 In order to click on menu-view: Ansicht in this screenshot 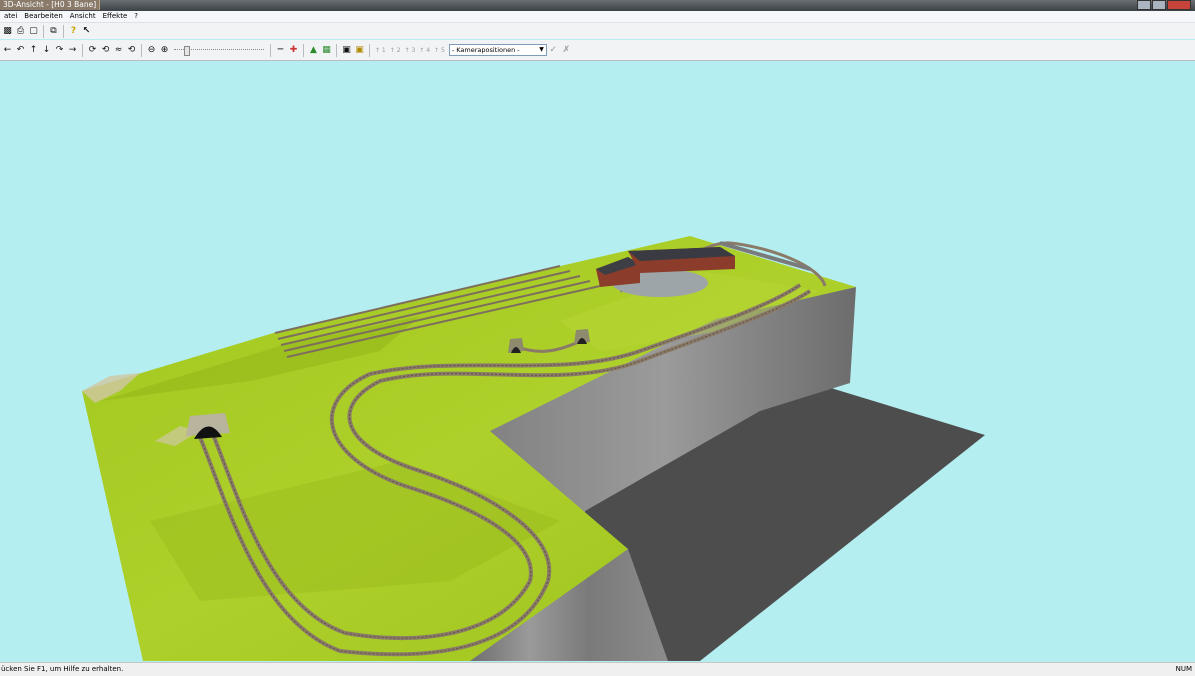, I will do `click(82, 16)`.